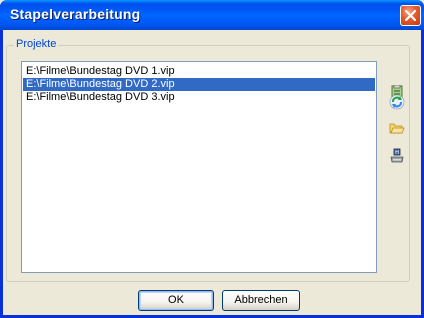 This screenshot has height=318, width=424. What do you see at coordinates (176, 300) in the screenshot?
I see `ok-button: OK` at bounding box center [176, 300].